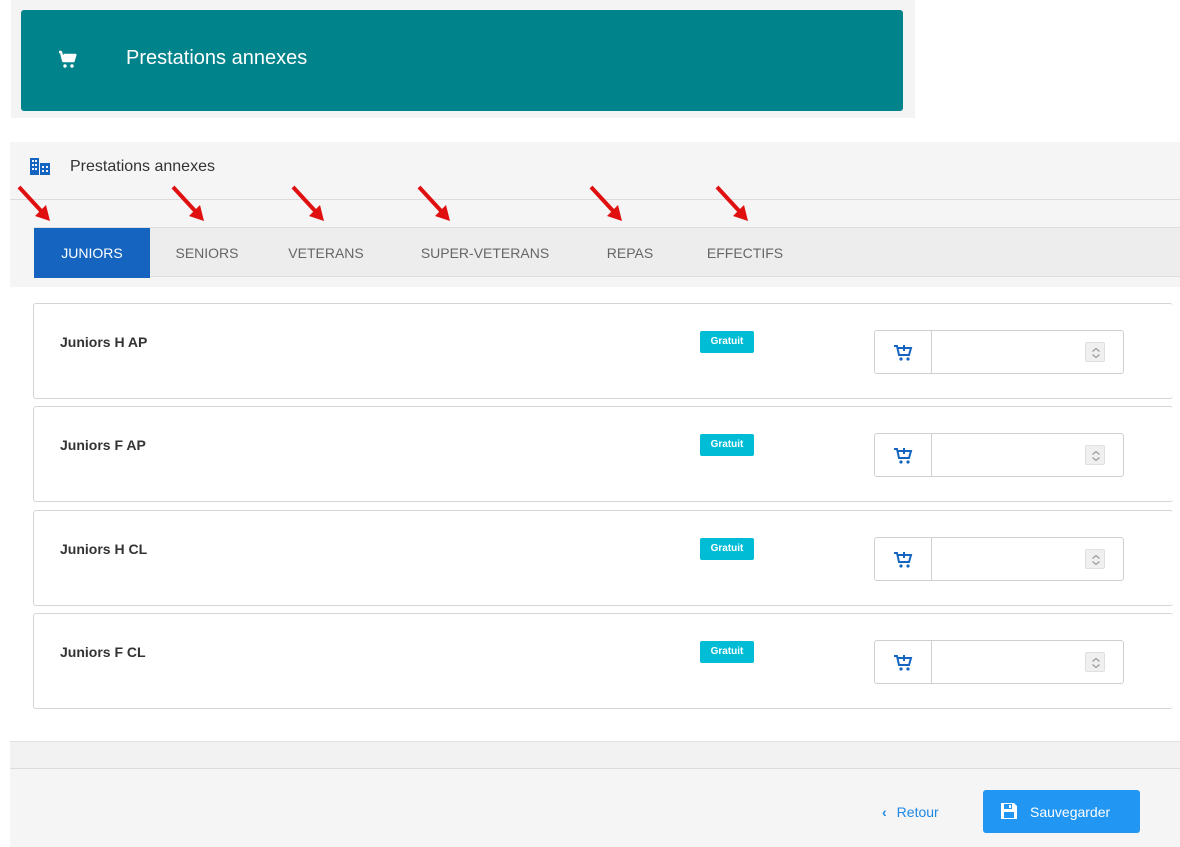  What do you see at coordinates (104, 342) in the screenshot?
I see `item-name: Juniors H AP` at bounding box center [104, 342].